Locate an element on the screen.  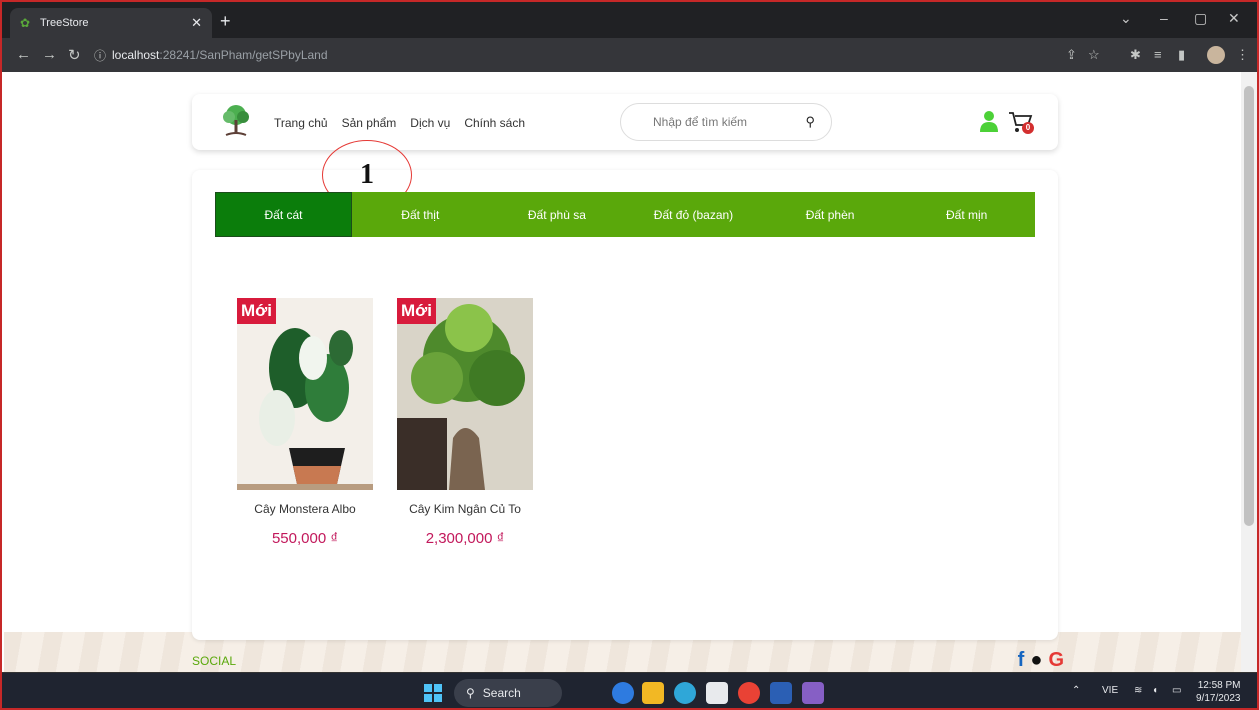
bookmark-star-icon: ☆ is located at coordinates (1094, 55).